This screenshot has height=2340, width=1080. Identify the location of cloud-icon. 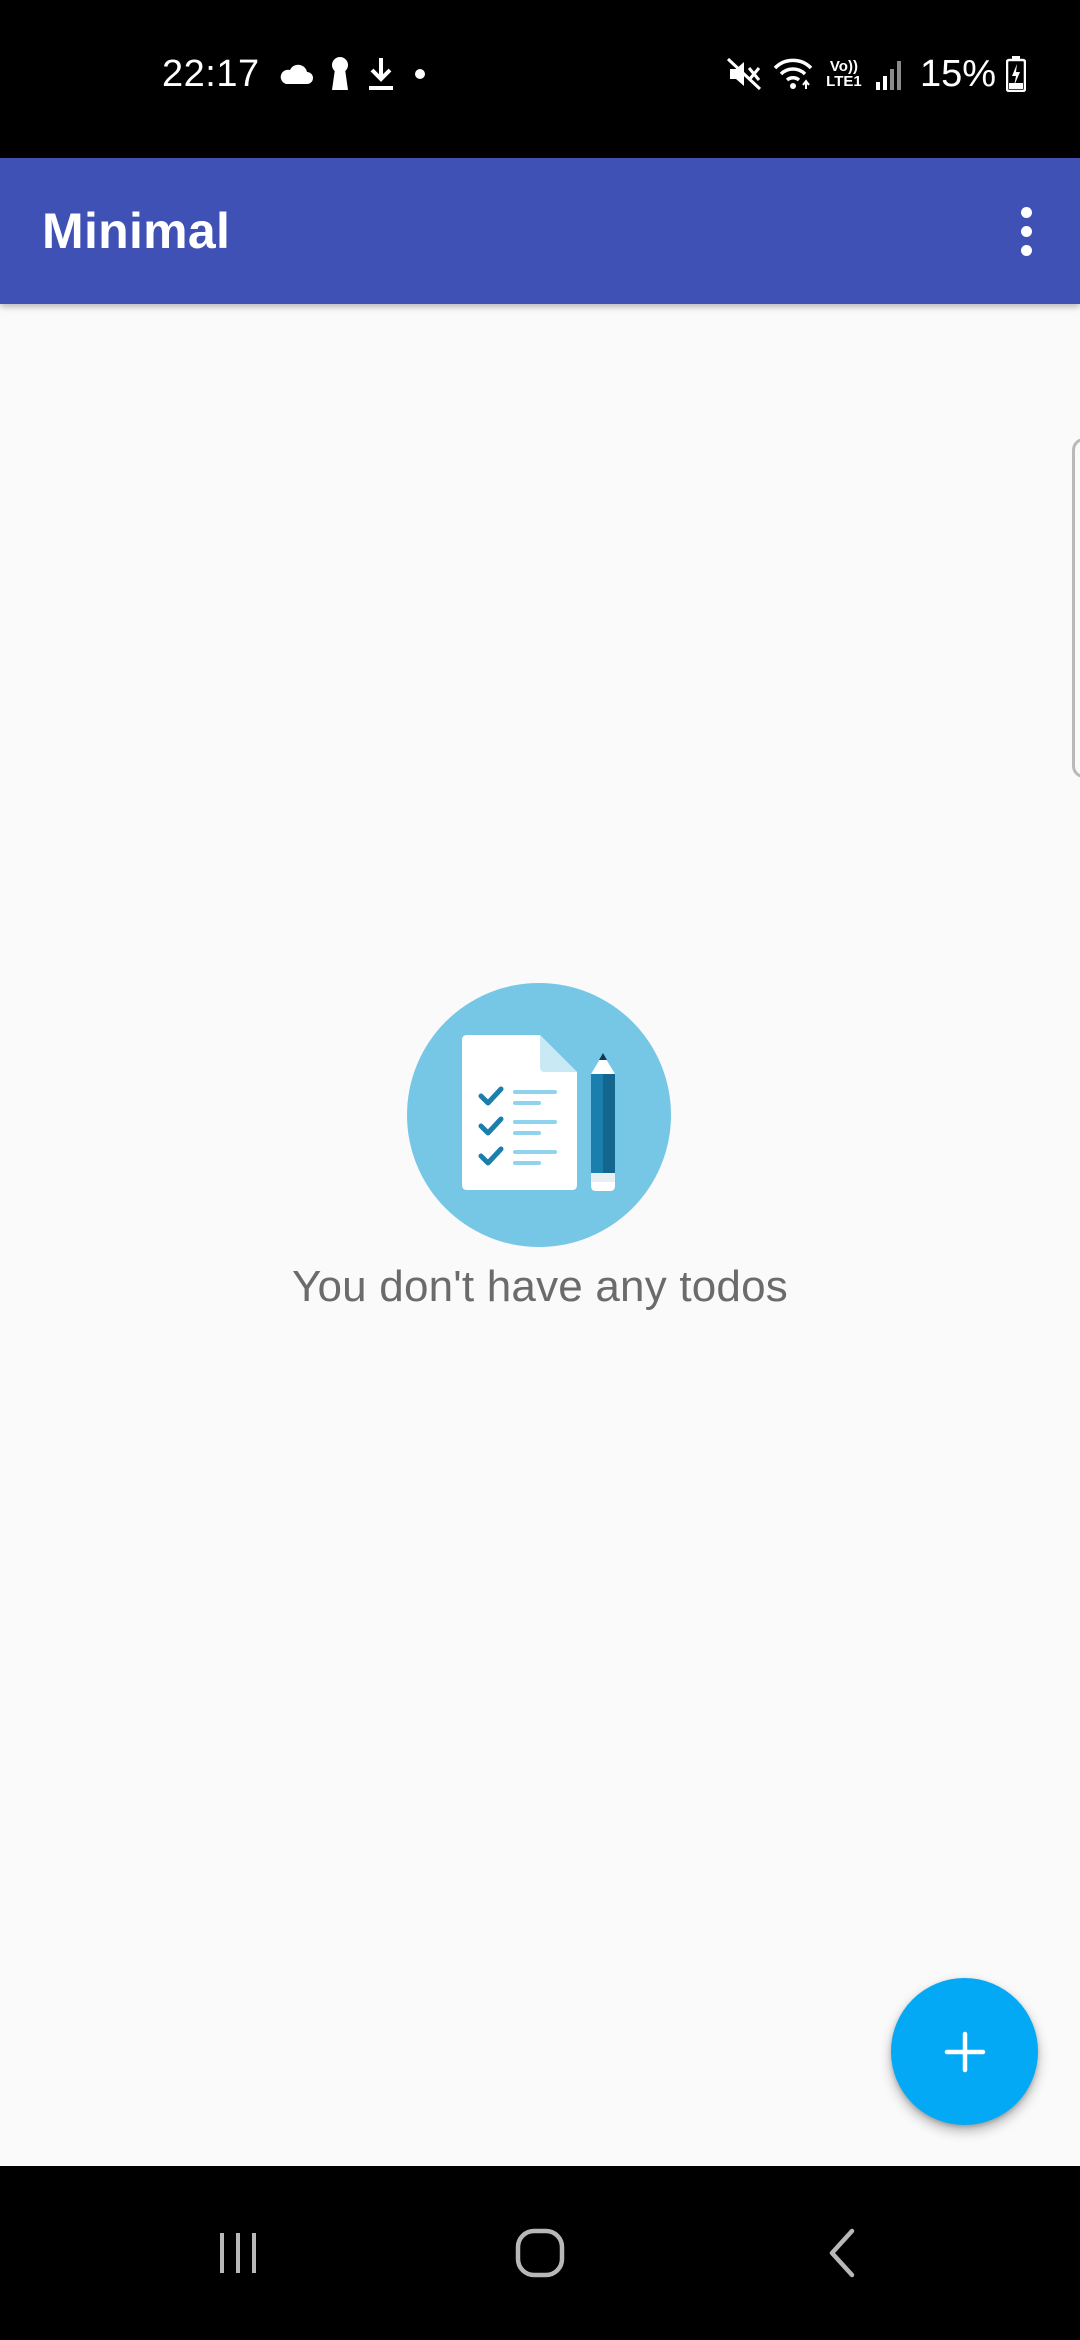
(296, 74).